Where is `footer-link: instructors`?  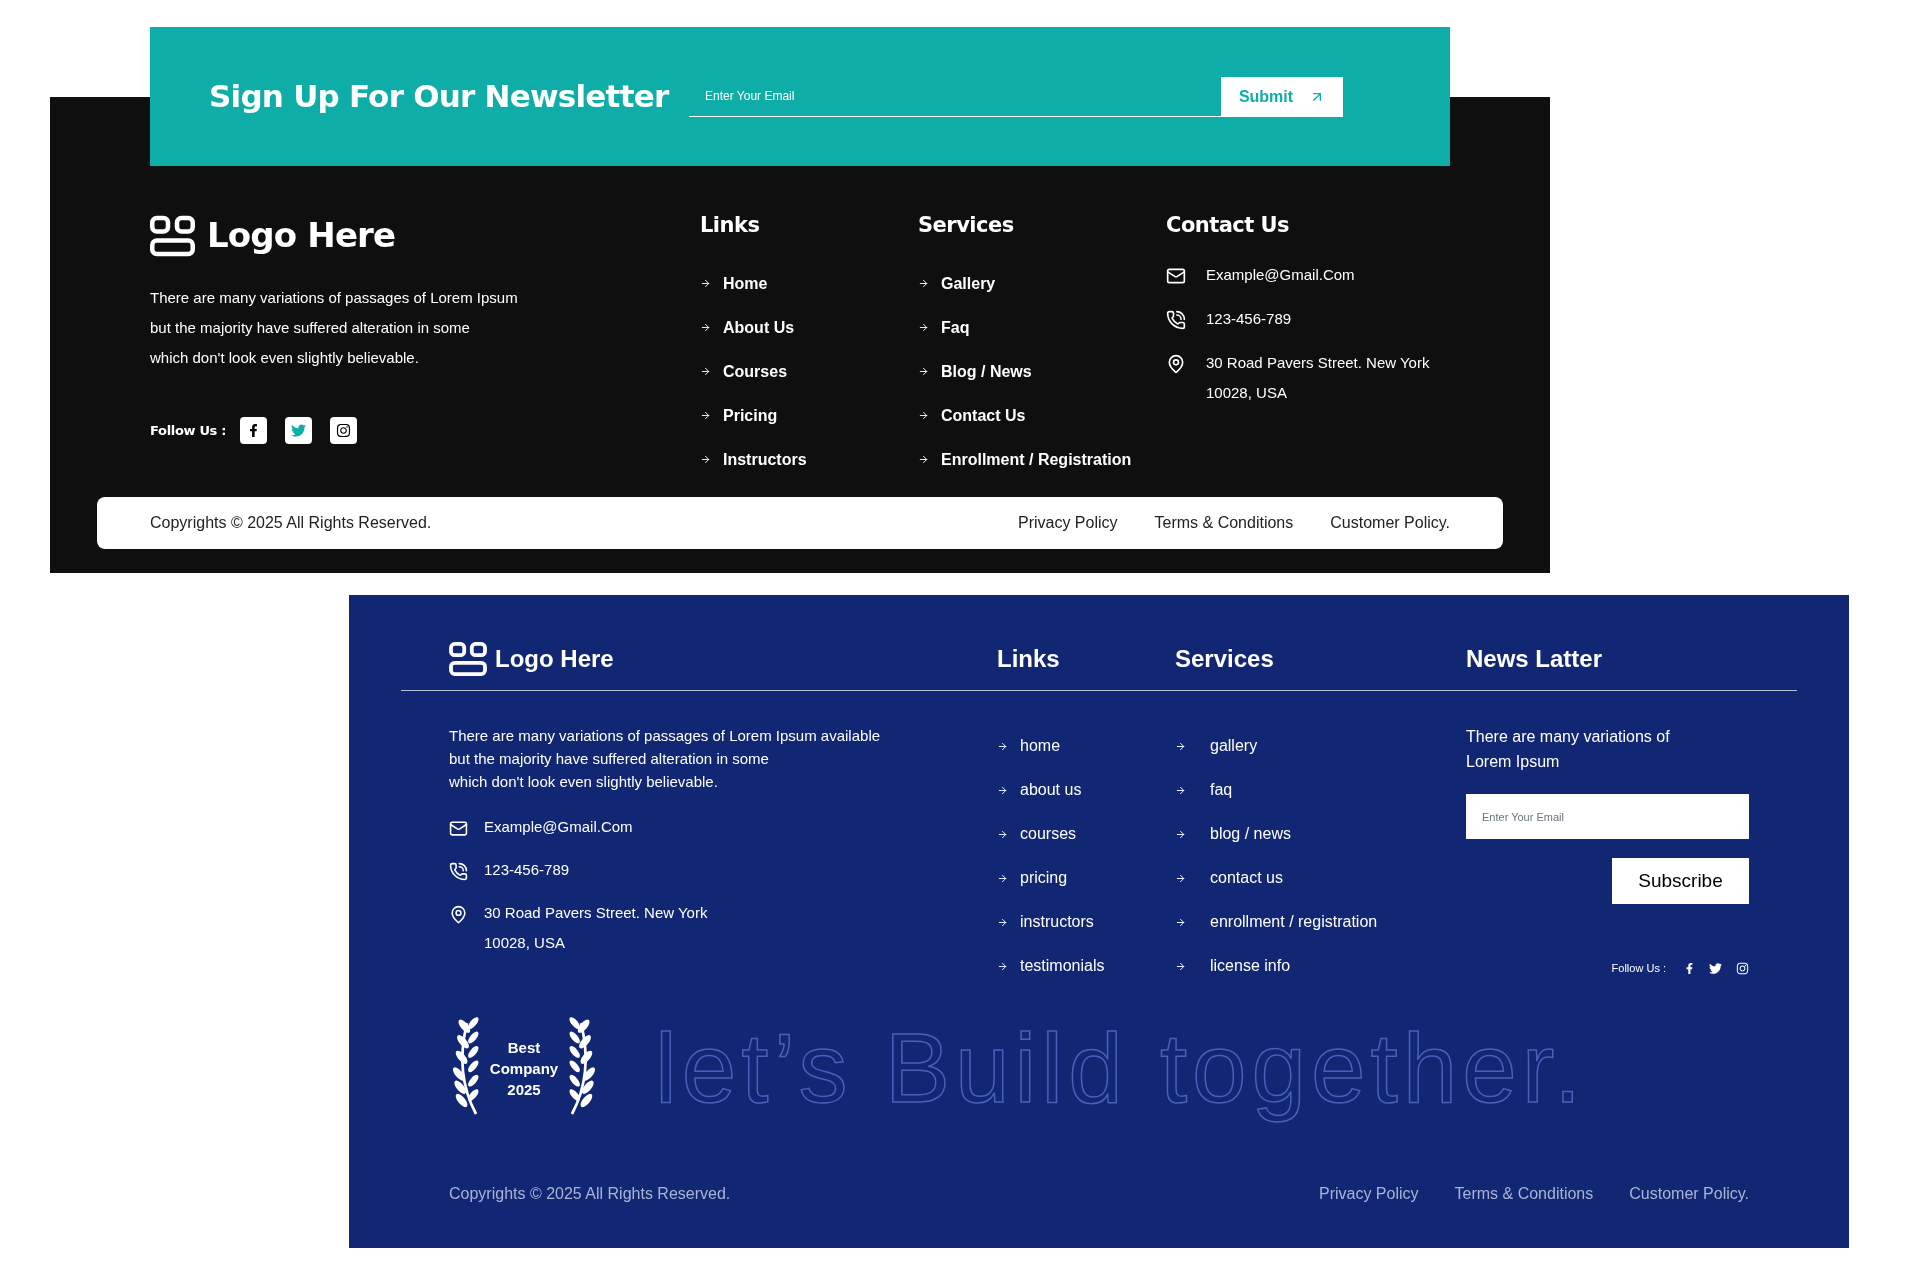
footer-link: instructors is located at coordinates (1057, 922).